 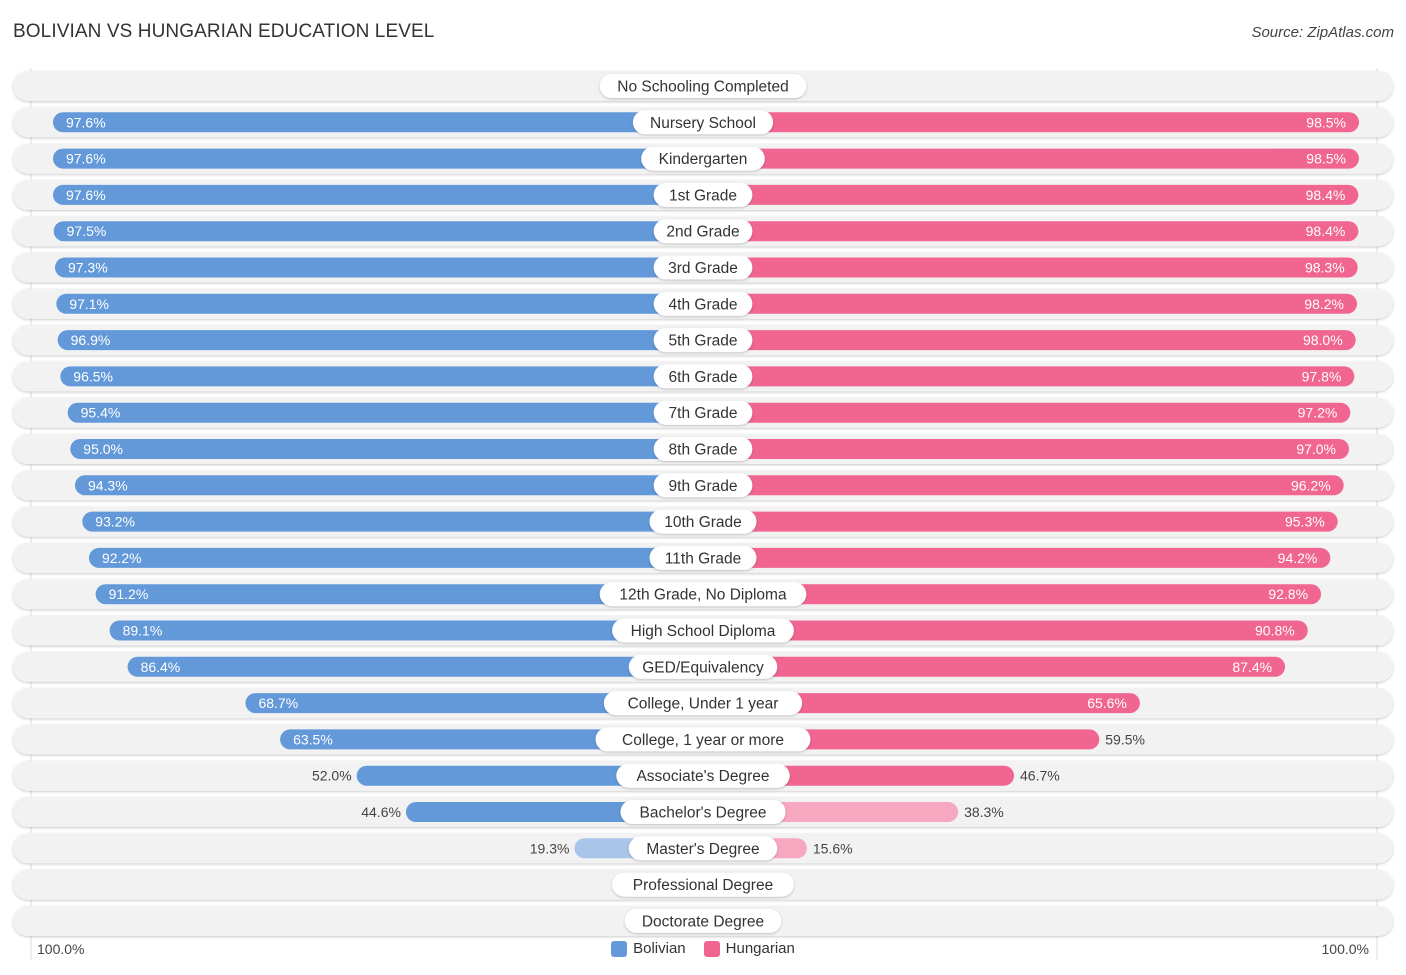 What do you see at coordinates (702, 87) in the screenshot?
I see `category-label: No Schooling Completed` at bounding box center [702, 87].